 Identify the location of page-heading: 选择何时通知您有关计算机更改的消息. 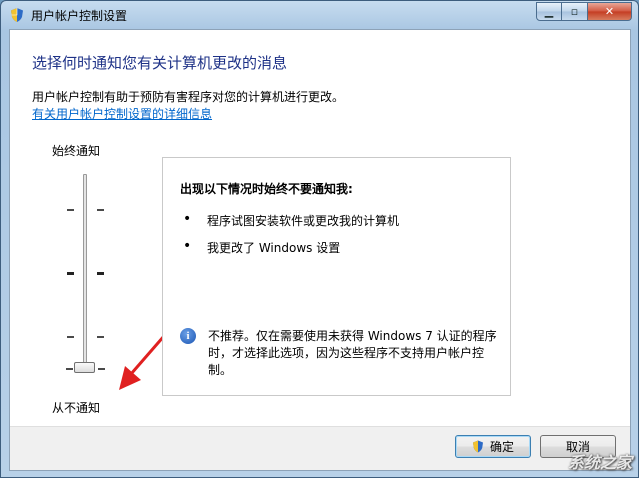
(160, 63).